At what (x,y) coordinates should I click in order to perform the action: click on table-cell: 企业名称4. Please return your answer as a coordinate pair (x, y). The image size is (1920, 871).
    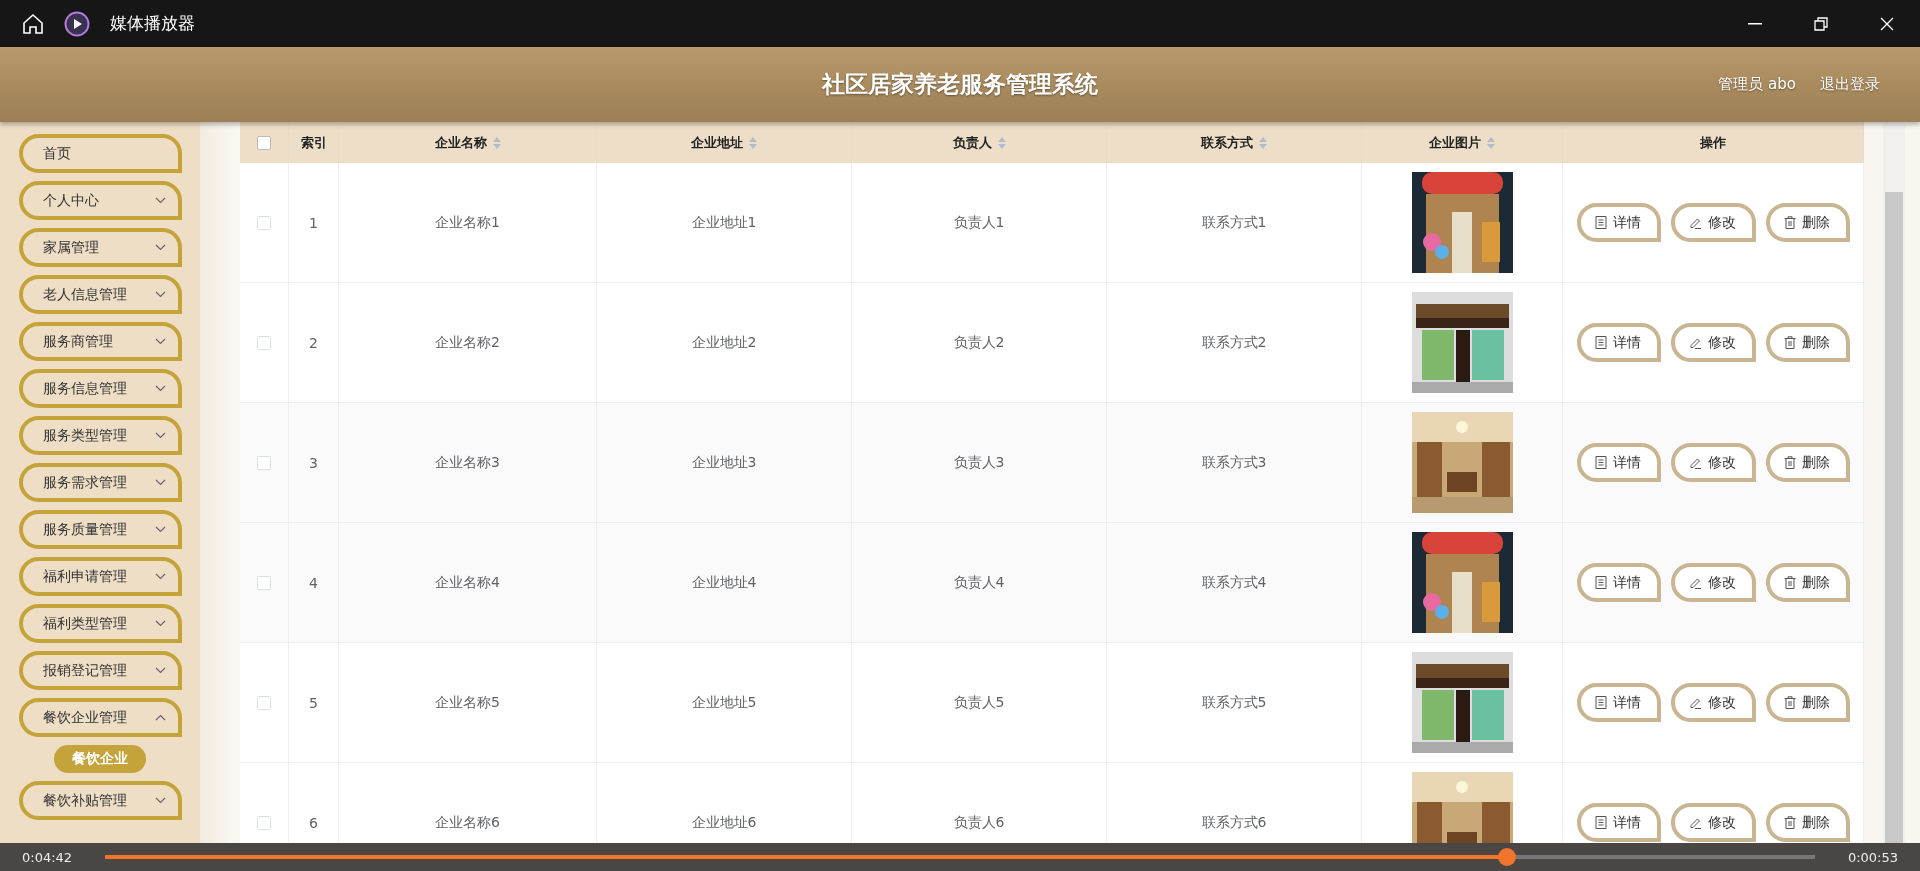
    Looking at the image, I should click on (467, 582).